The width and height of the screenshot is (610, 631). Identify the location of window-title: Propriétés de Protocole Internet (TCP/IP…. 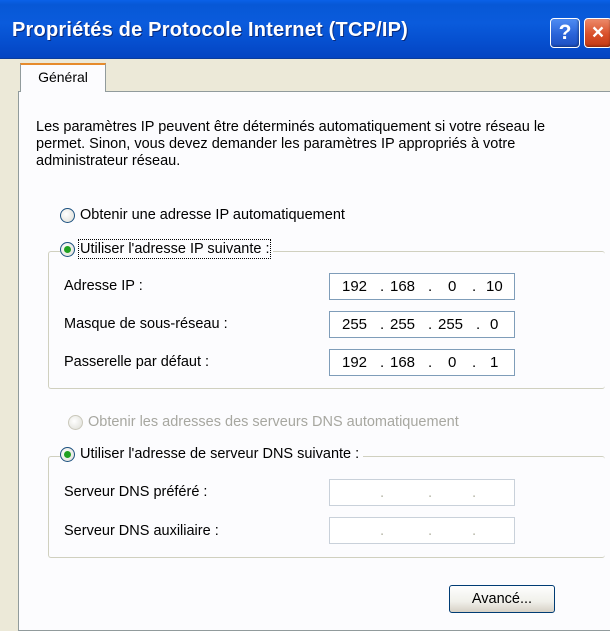
(210, 30).